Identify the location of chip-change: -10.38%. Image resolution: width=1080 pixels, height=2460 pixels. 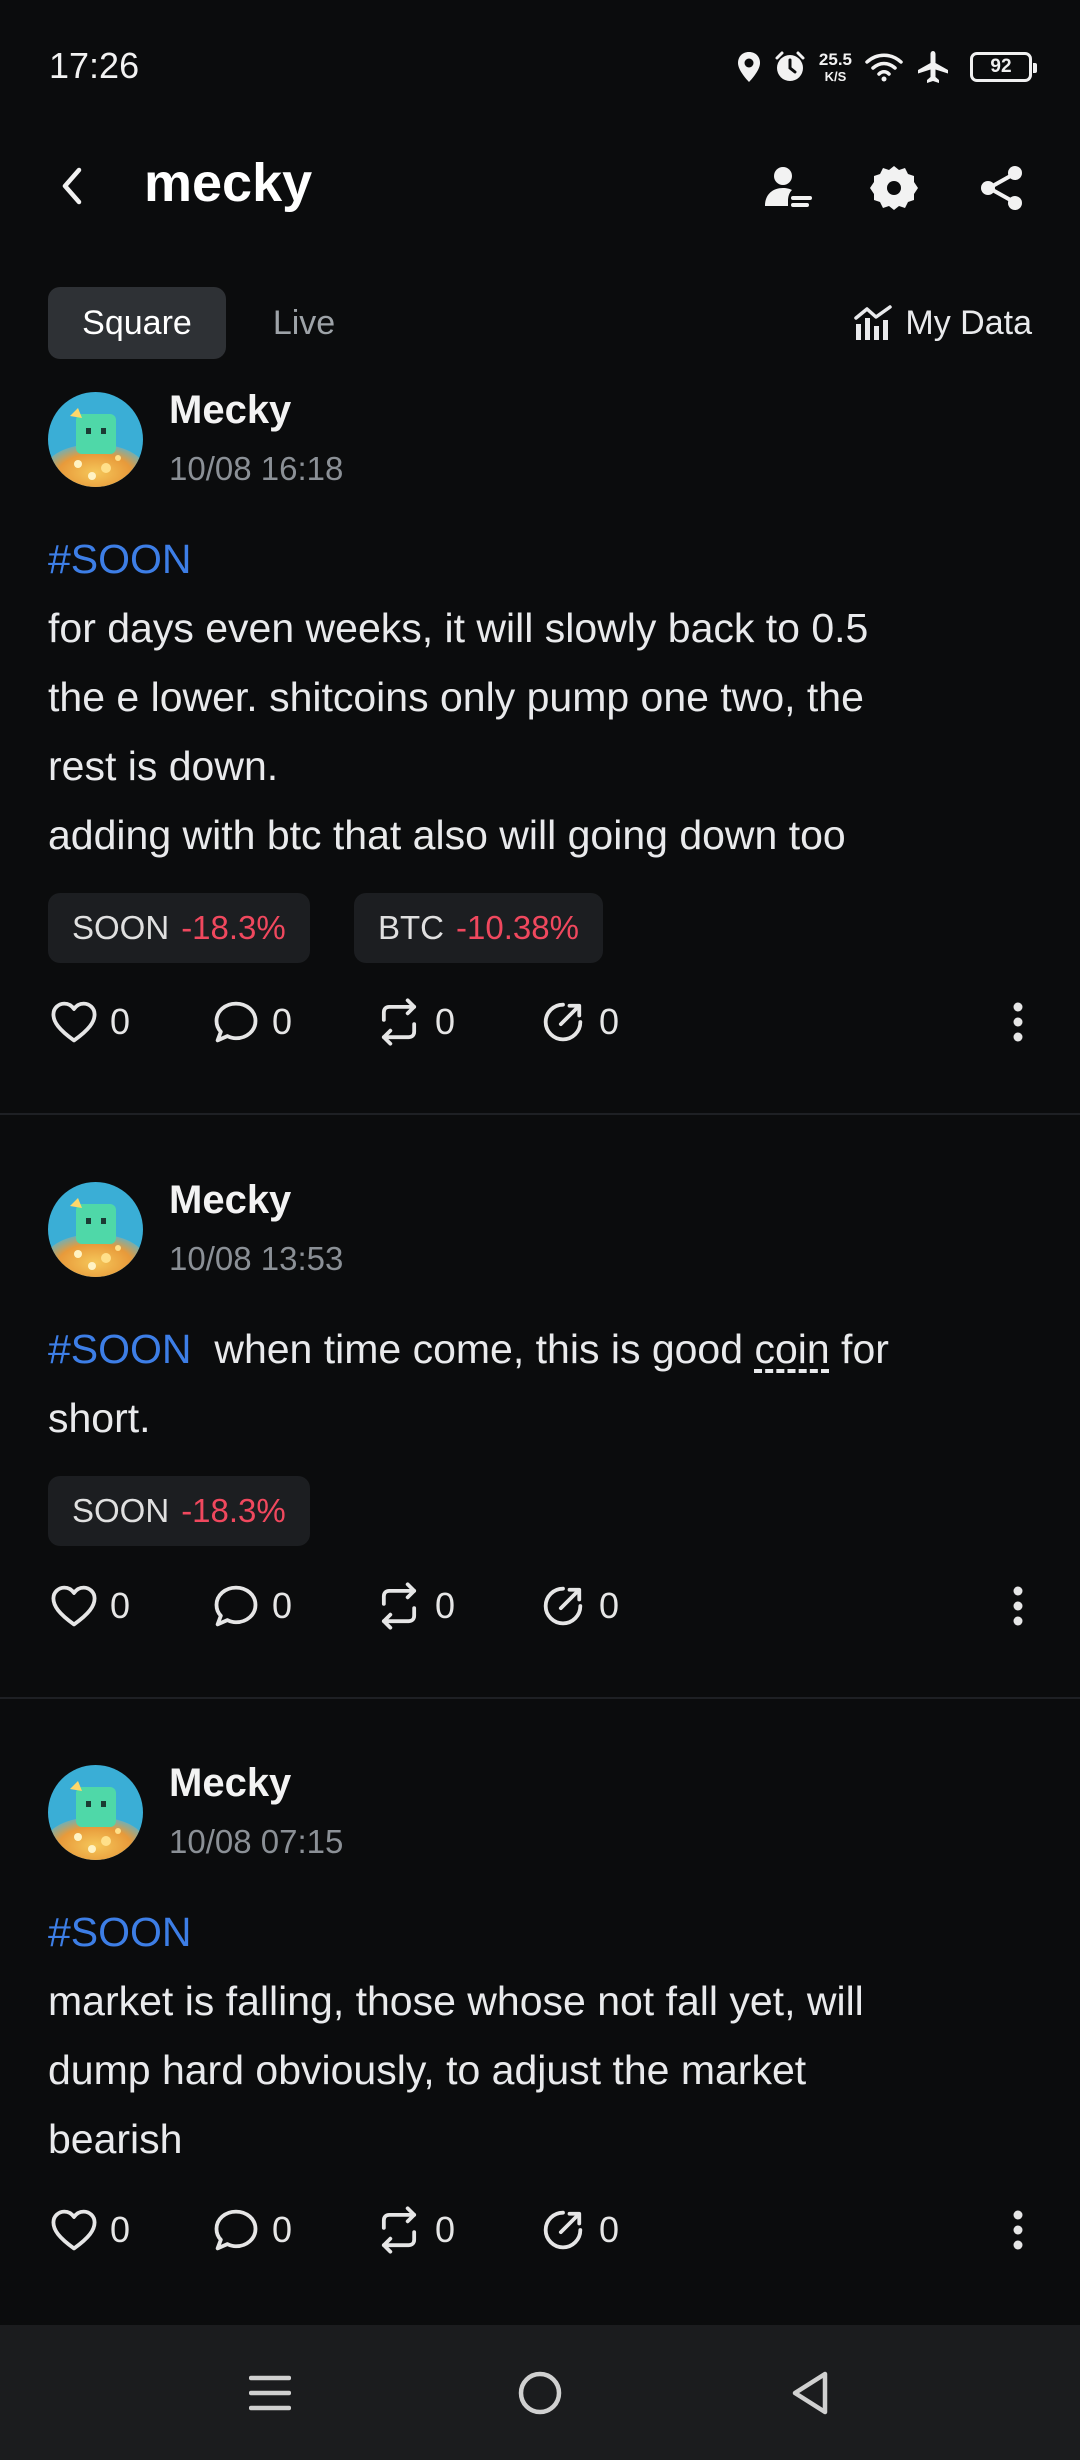
(517, 927).